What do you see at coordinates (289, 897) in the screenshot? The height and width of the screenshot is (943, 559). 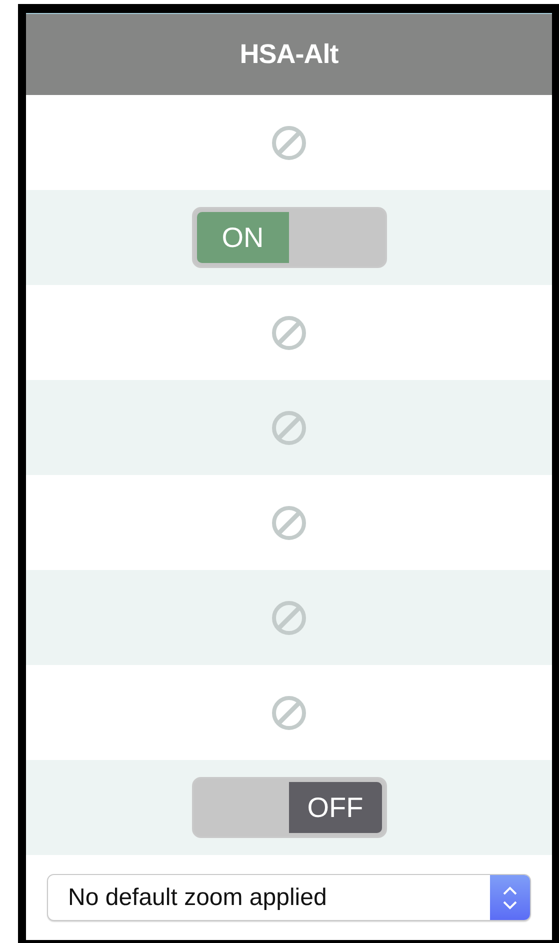 I see `zoom-select: No default zoom applied` at bounding box center [289, 897].